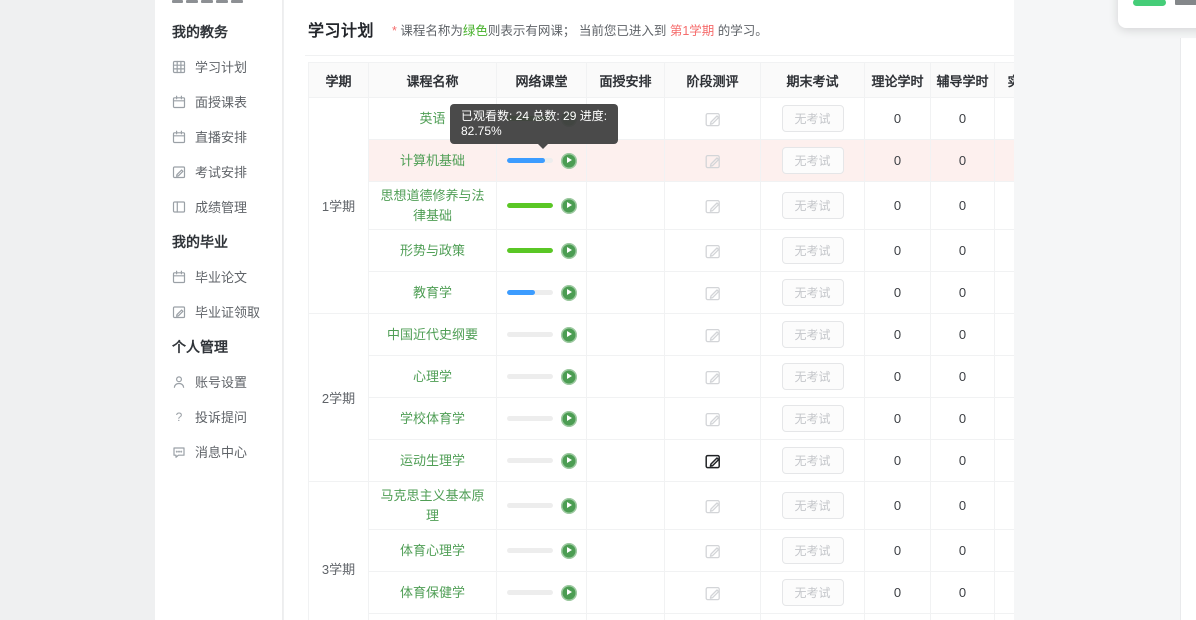 The height and width of the screenshot is (620, 1196). Describe the element at coordinates (432, 205) in the screenshot. I see `course-link: 思想道德修养与法律基础` at that location.